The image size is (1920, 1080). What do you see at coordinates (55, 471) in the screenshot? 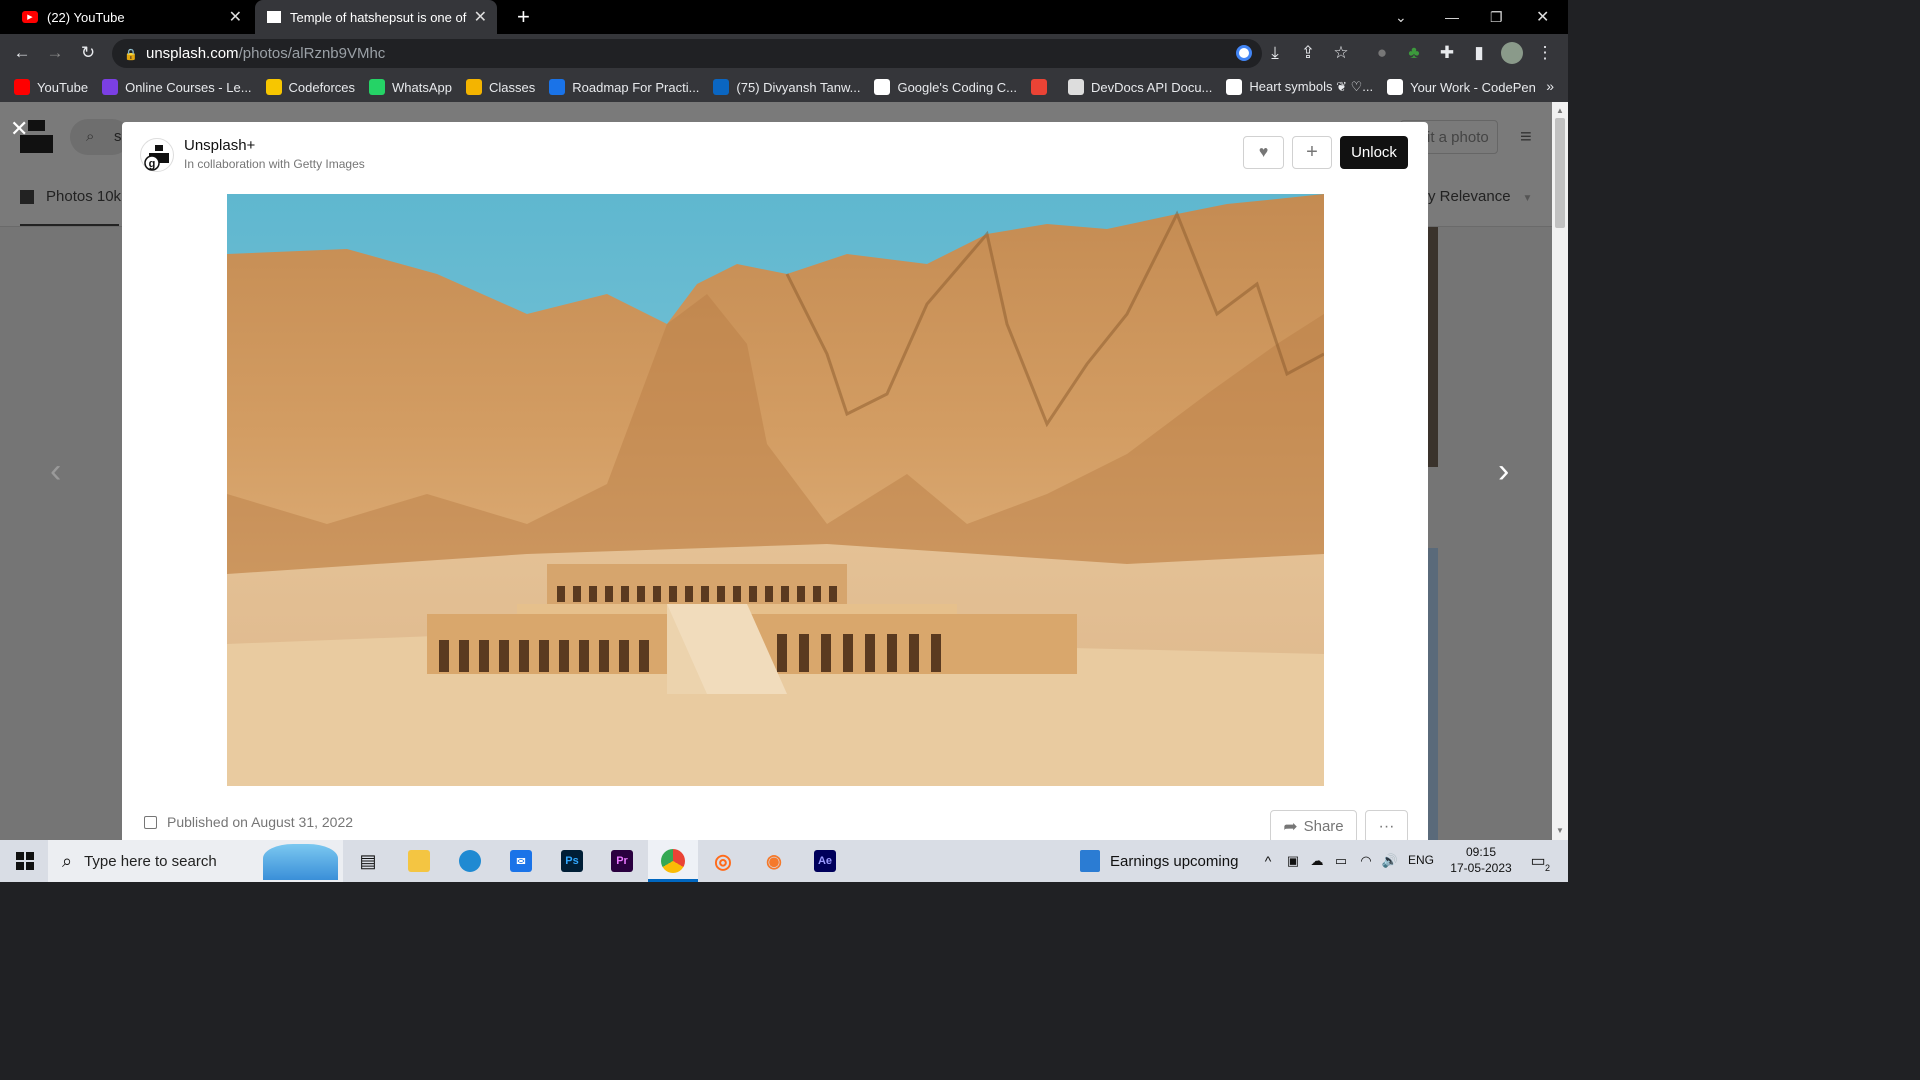
I see `previous-photo-icon: ‹` at bounding box center [55, 471].